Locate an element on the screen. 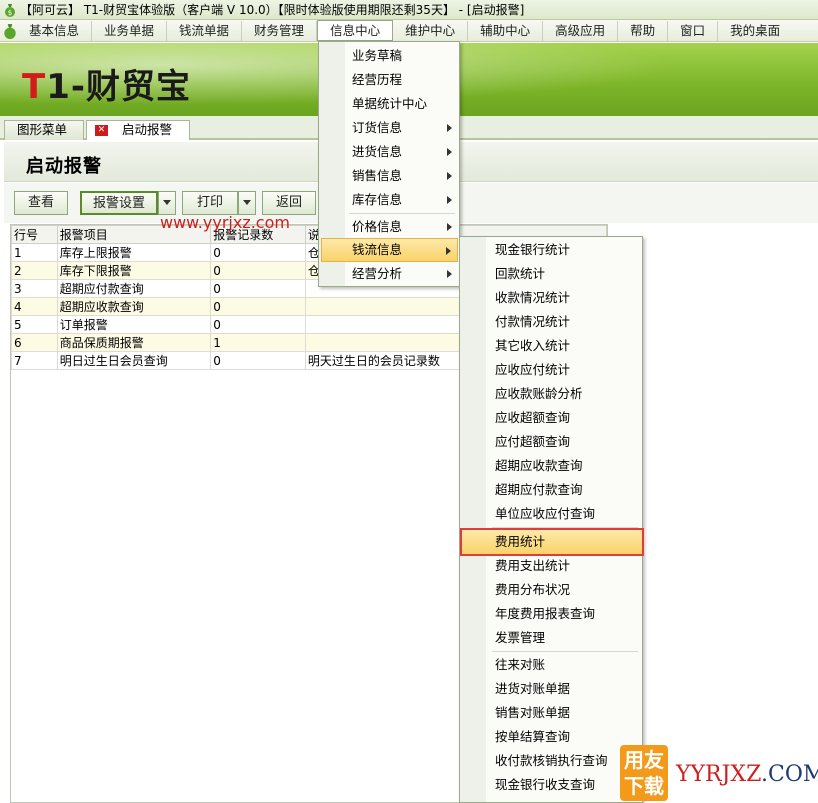 The image size is (818, 803). page-title: 启动报警 is located at coordinates (64, 166).